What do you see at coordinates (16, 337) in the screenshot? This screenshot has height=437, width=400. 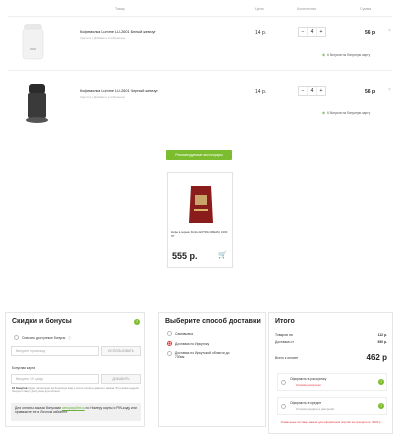 I see `checkbox-icon` at bounding box center [16, 337].